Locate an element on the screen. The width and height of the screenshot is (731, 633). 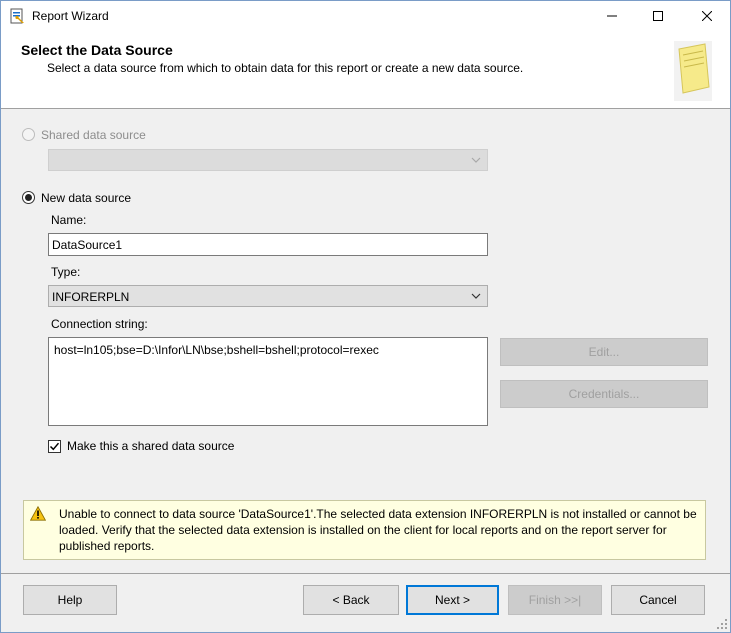
shared-data-source-radio is located at coordinates (28, 134).